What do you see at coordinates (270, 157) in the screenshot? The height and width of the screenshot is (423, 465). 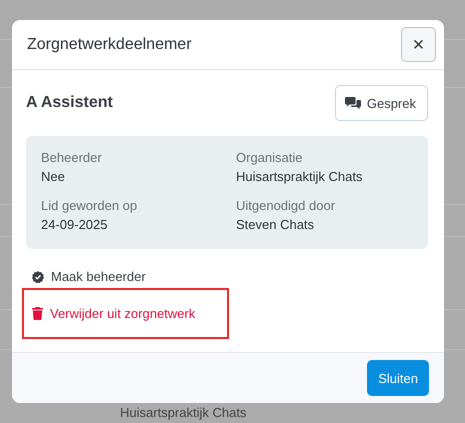 I see `field-label: Organisatie` at bounding box center [270, 157].